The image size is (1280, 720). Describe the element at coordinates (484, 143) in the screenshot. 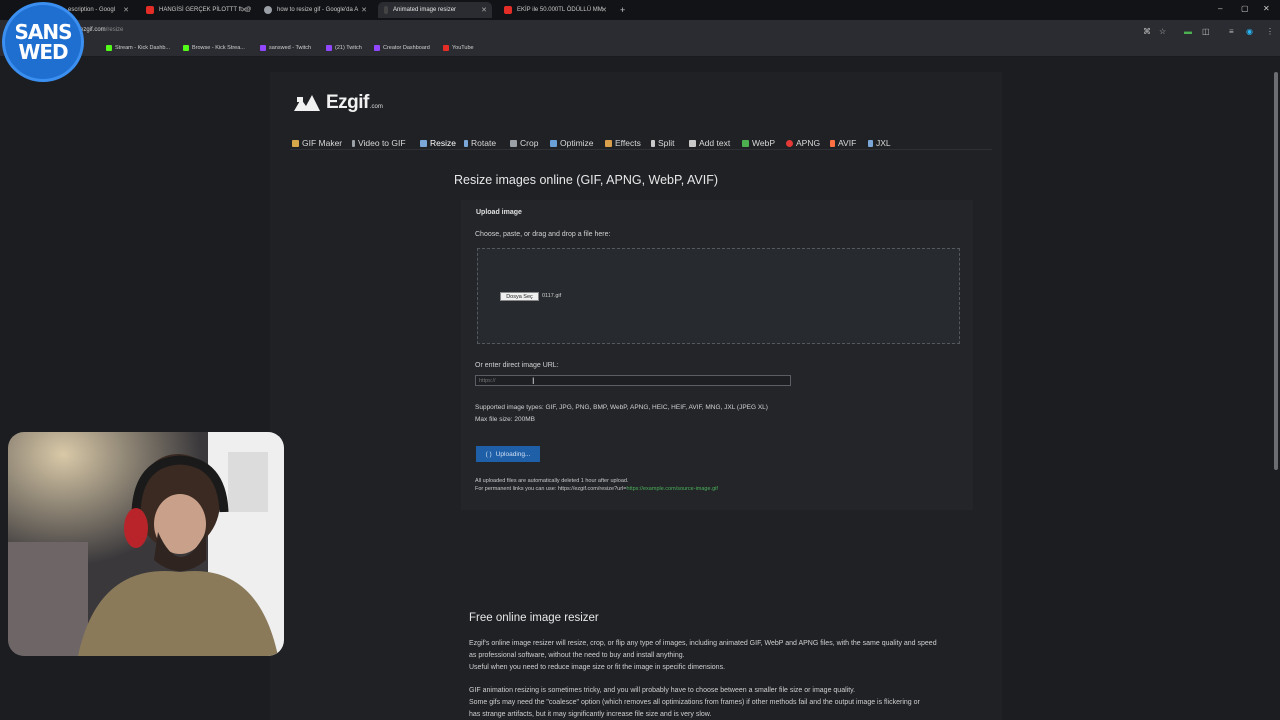

I see `nav-label: Rotate` at that location.